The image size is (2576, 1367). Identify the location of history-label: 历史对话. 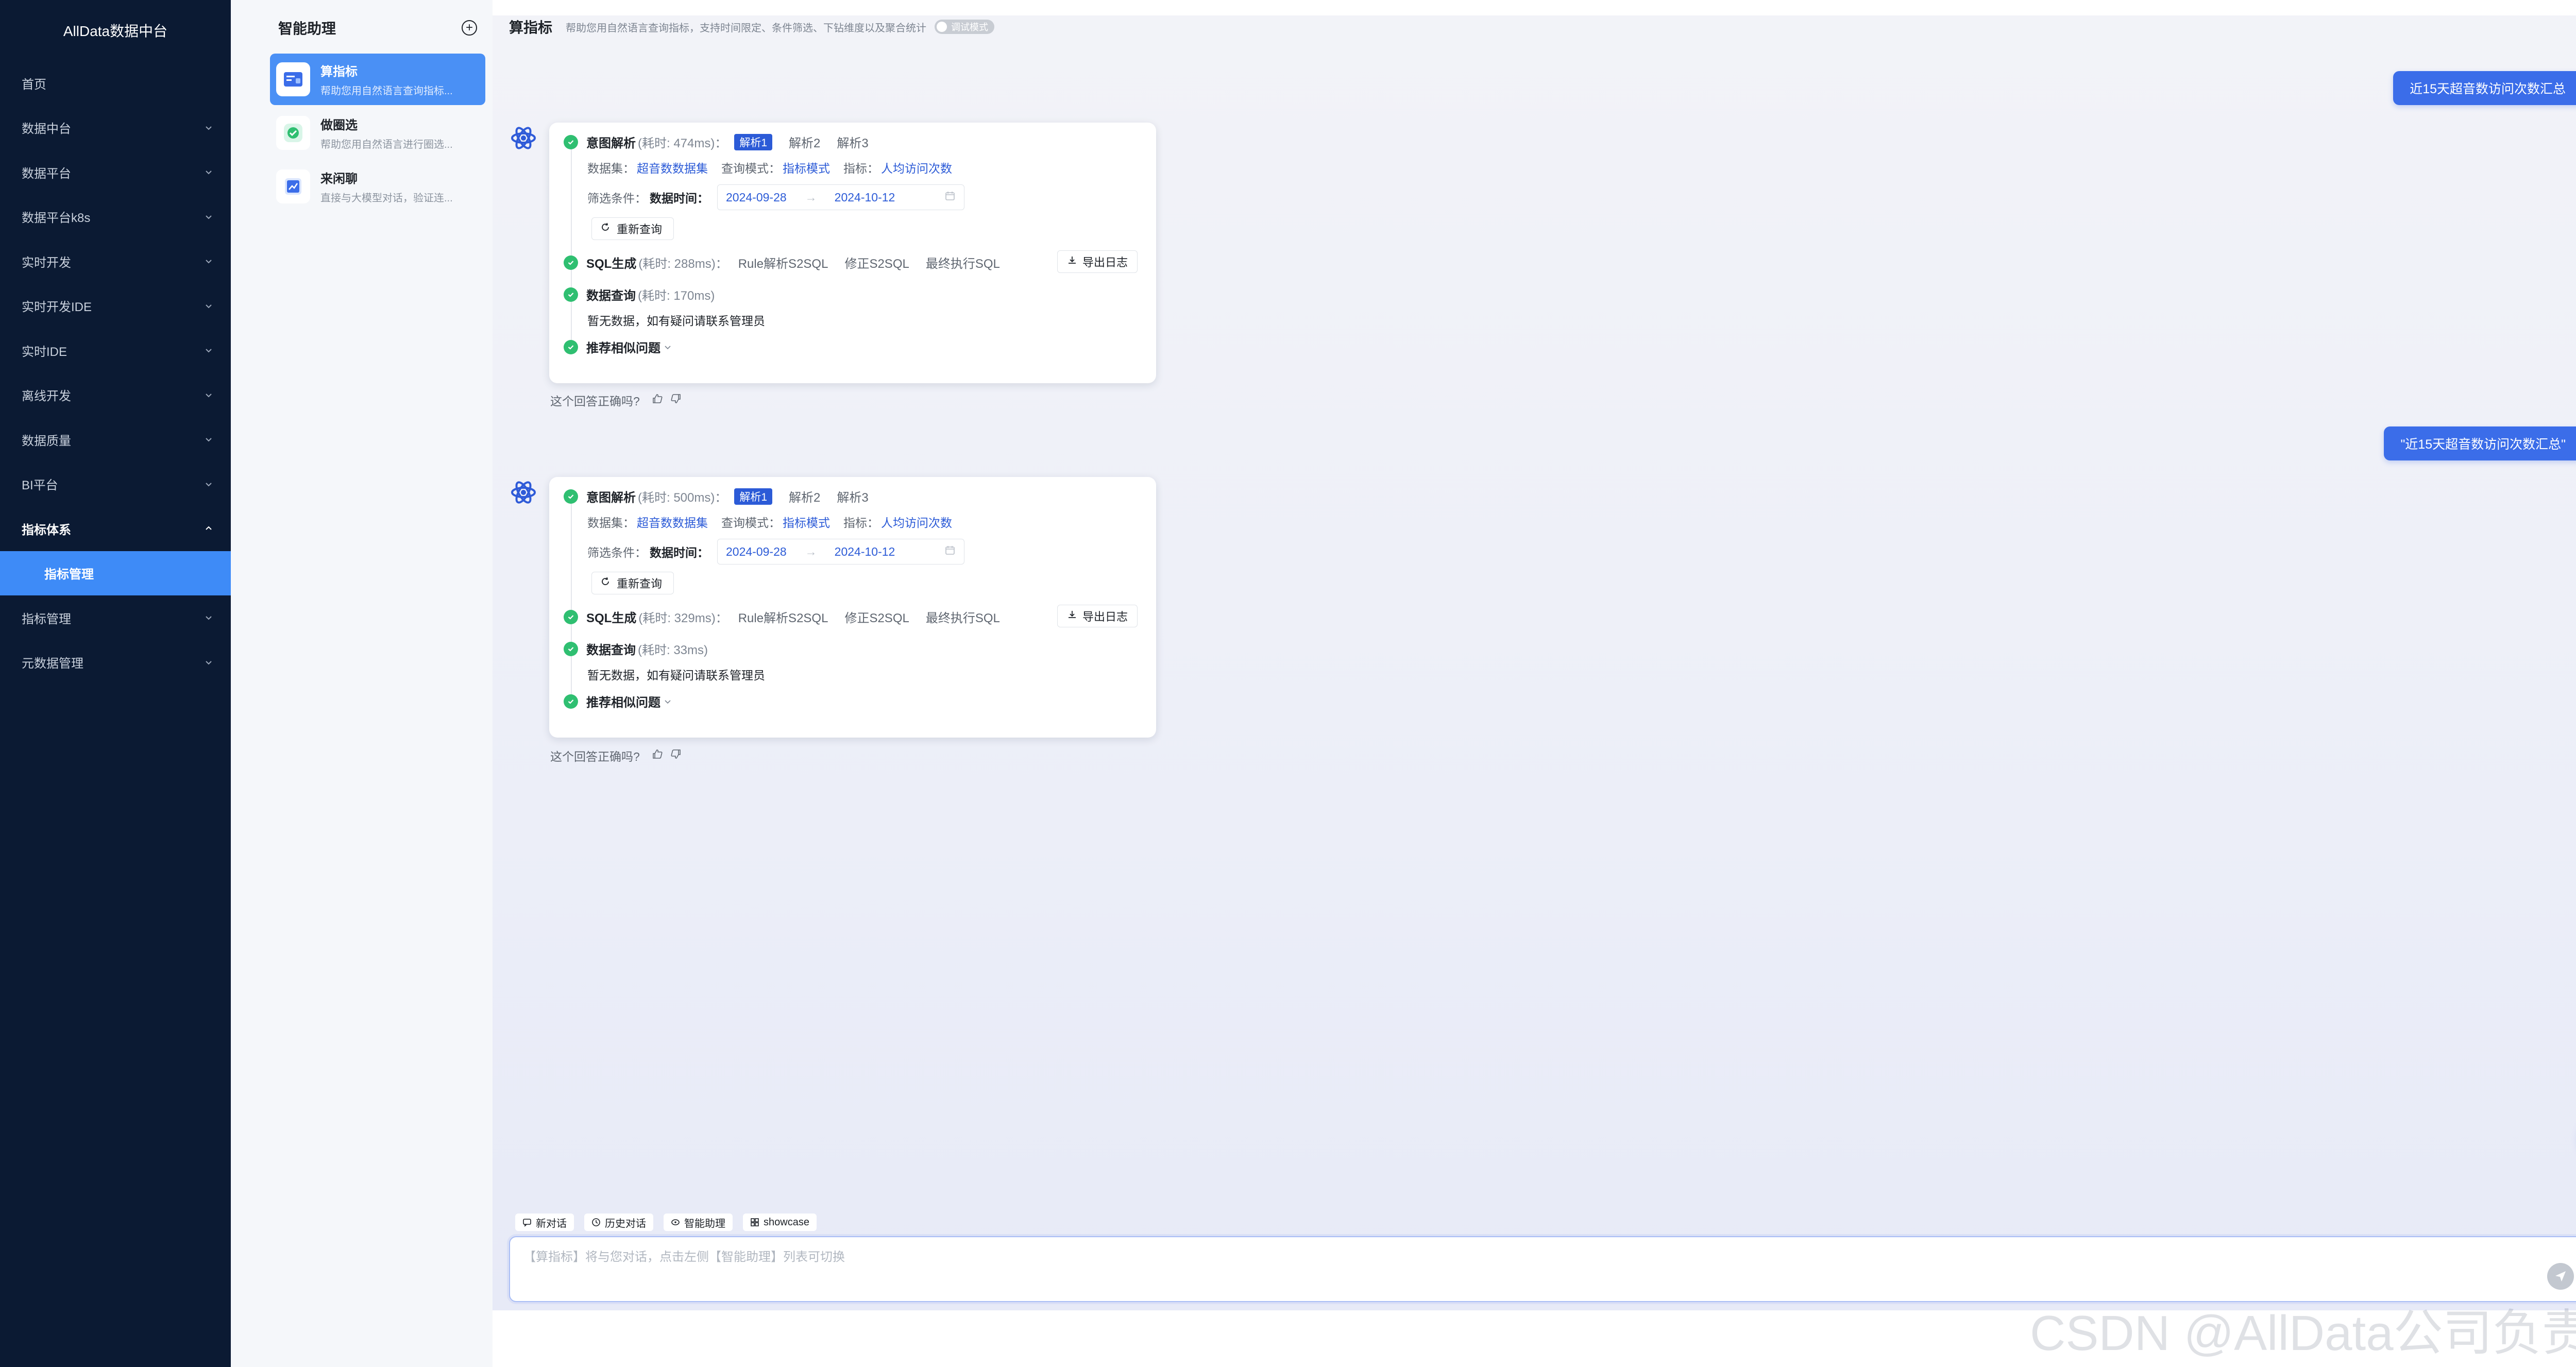
(625, 1223).